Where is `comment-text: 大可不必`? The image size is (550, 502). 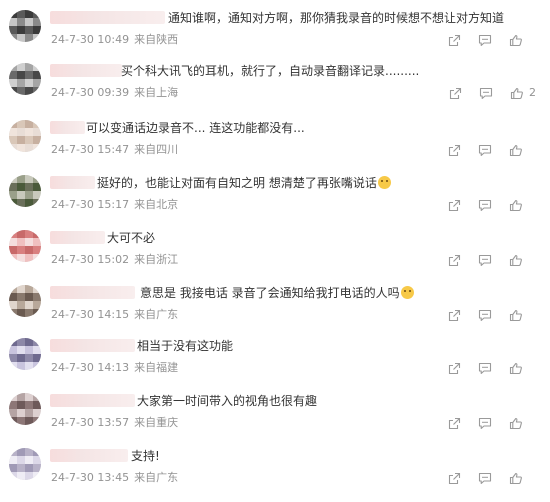 comment-text: 大可不必 is located at coordinates (131, 238).